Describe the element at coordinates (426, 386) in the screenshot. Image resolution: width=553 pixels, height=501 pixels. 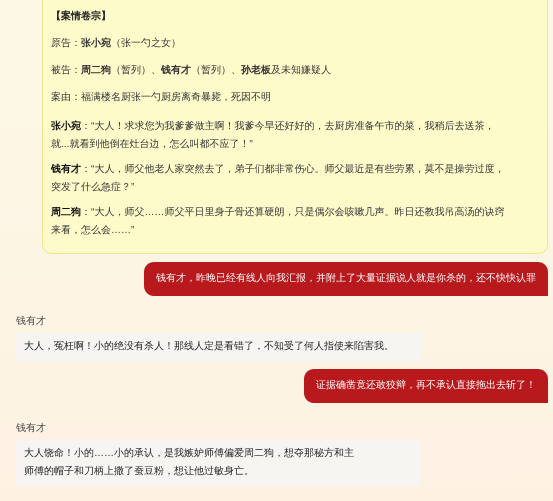
I see `player-message-bubble: 证据确凿竟还敢狡辩，再不承认直接拖出去斩了！` at that location.